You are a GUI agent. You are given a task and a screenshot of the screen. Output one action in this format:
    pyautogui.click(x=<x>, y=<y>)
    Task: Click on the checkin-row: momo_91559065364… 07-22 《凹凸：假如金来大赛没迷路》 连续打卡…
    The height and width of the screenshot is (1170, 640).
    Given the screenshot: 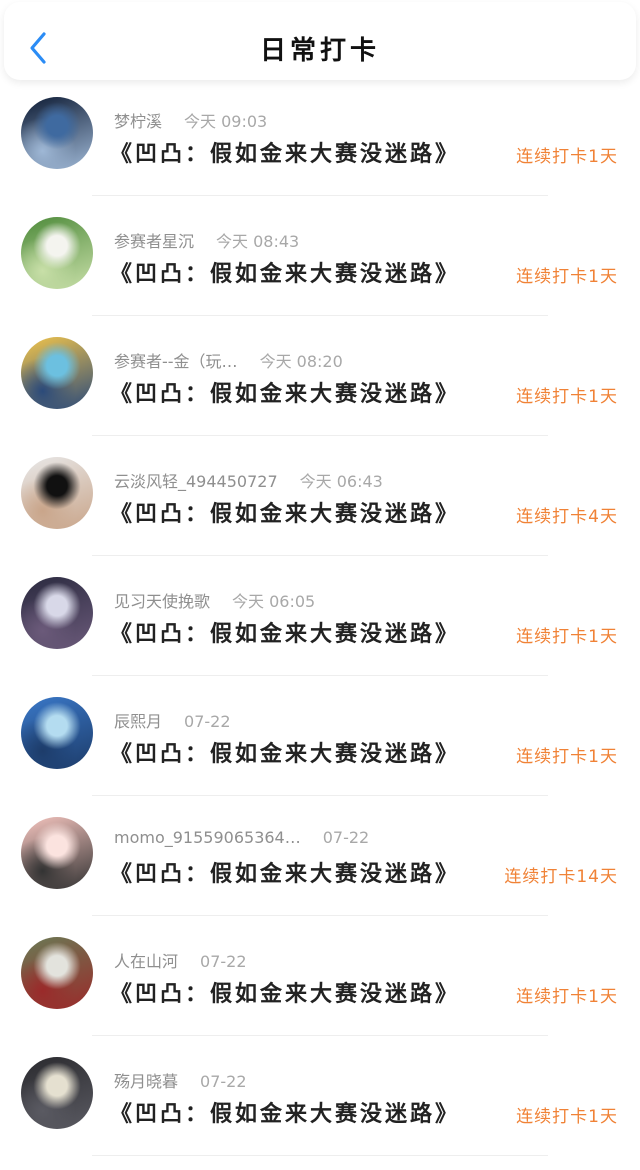 What is the action you would take?
    pyautogui.click(x=320, y=870)
    